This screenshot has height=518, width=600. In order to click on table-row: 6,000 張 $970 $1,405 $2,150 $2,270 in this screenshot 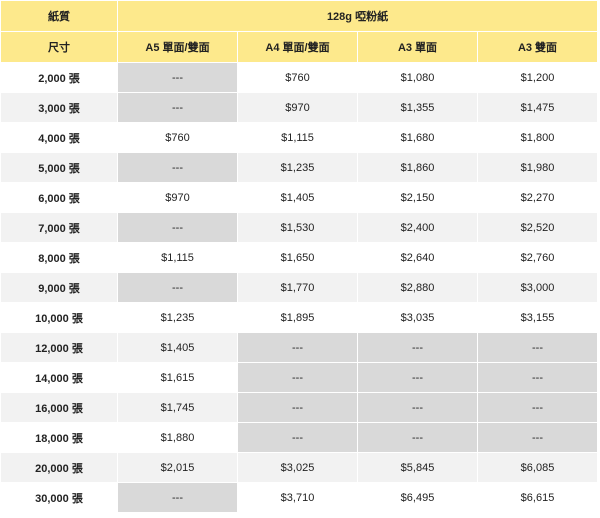, I will do `click(299, 197)`.